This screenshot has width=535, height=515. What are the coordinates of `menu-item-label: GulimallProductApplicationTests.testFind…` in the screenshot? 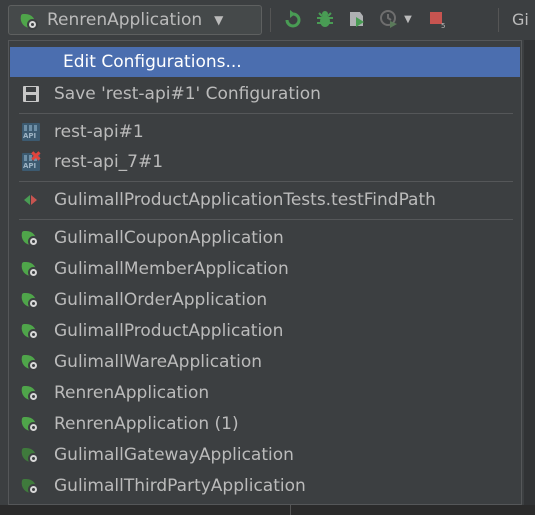 It's located at (245, 200).